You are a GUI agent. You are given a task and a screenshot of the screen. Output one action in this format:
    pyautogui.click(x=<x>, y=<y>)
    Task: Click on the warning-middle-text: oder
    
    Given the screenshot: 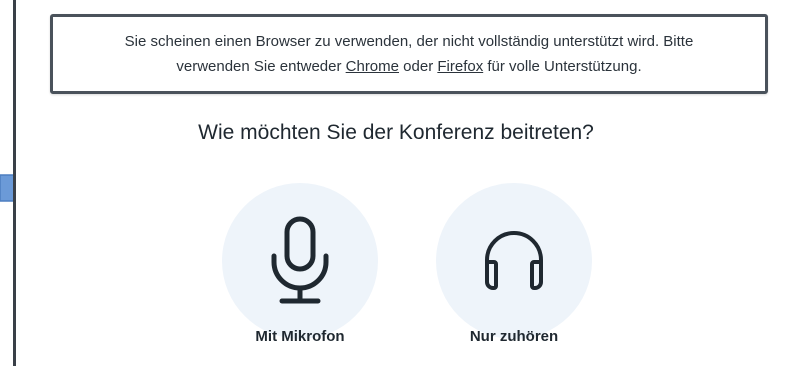 What is the action you would take?
    pyautogui.click(x=418, y=66)
    